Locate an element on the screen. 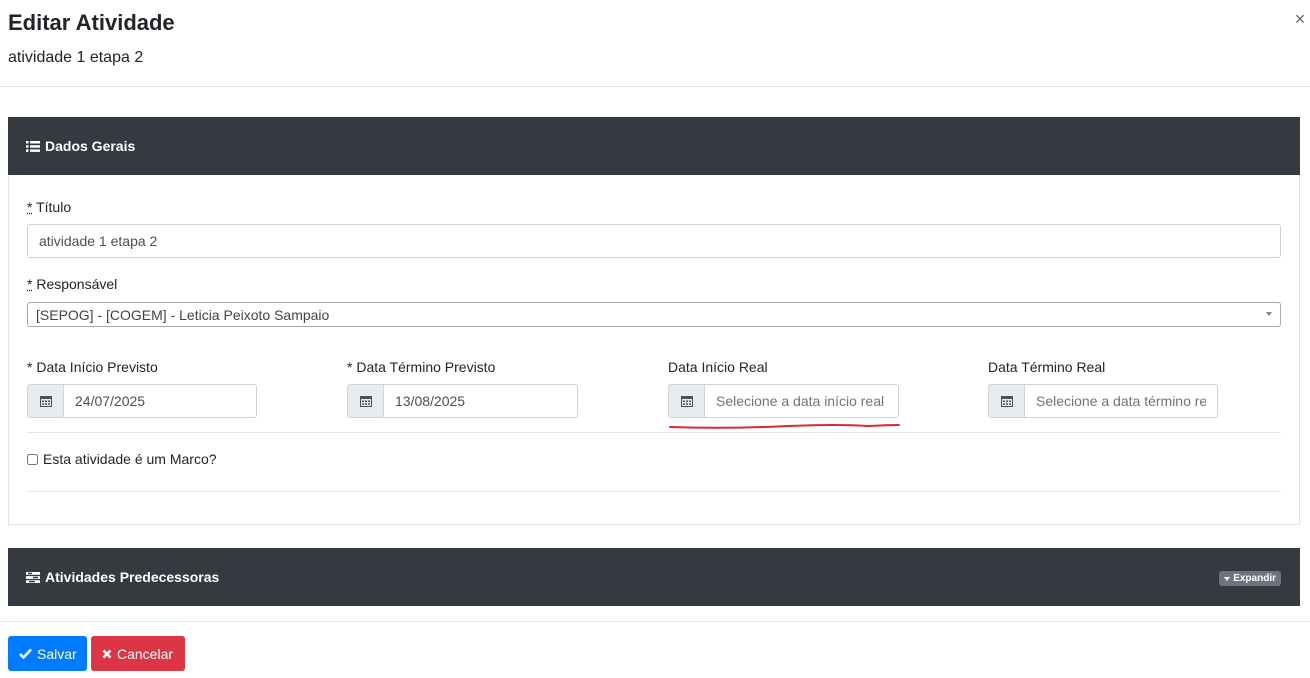 The width and height of the screenshot is (1310, 678). data-termino-real-input is located at coordinates (1121, 401).